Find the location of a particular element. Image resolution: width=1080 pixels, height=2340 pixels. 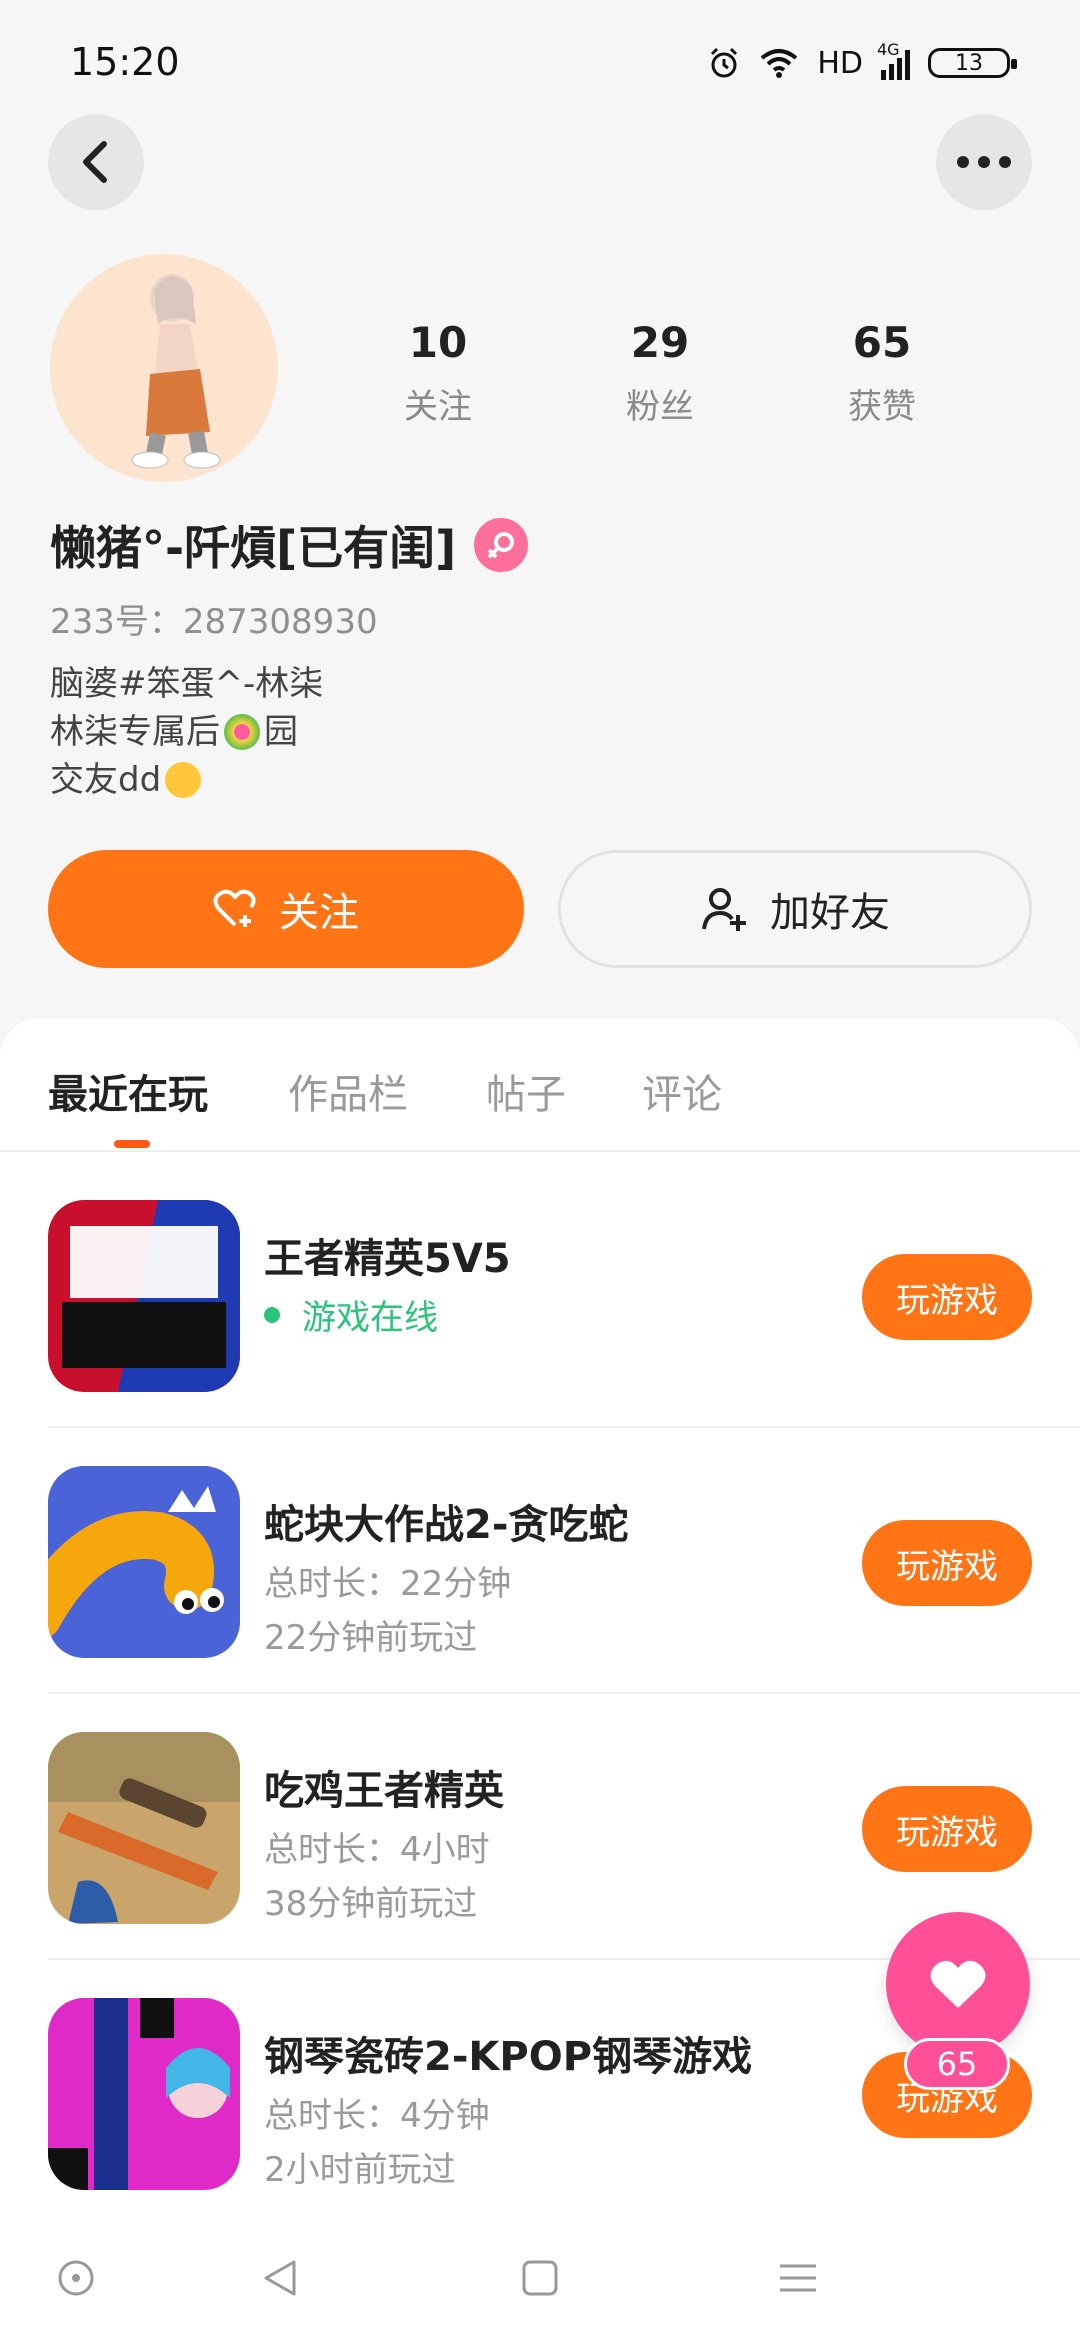

triangle-back-icon is located at coordinates (280, 2278).